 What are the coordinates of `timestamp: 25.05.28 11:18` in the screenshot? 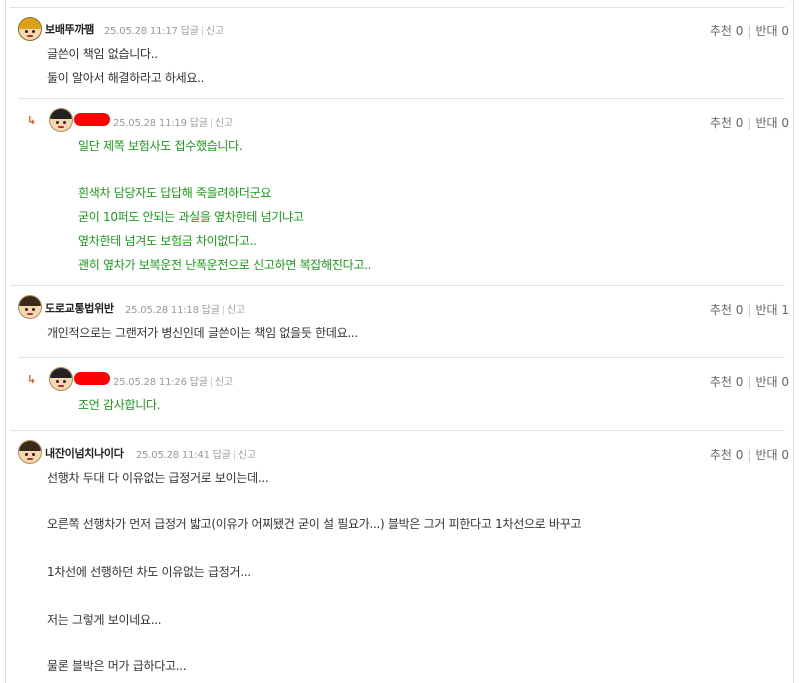 It's located at (162, 310).